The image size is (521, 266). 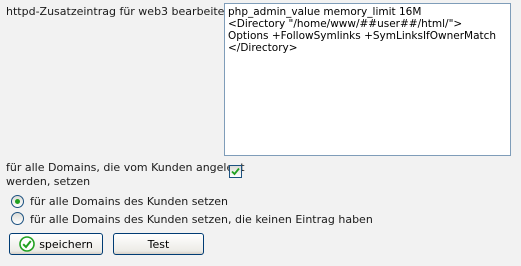 I want to click on save-button: speichern, so click(x=56, y=244).